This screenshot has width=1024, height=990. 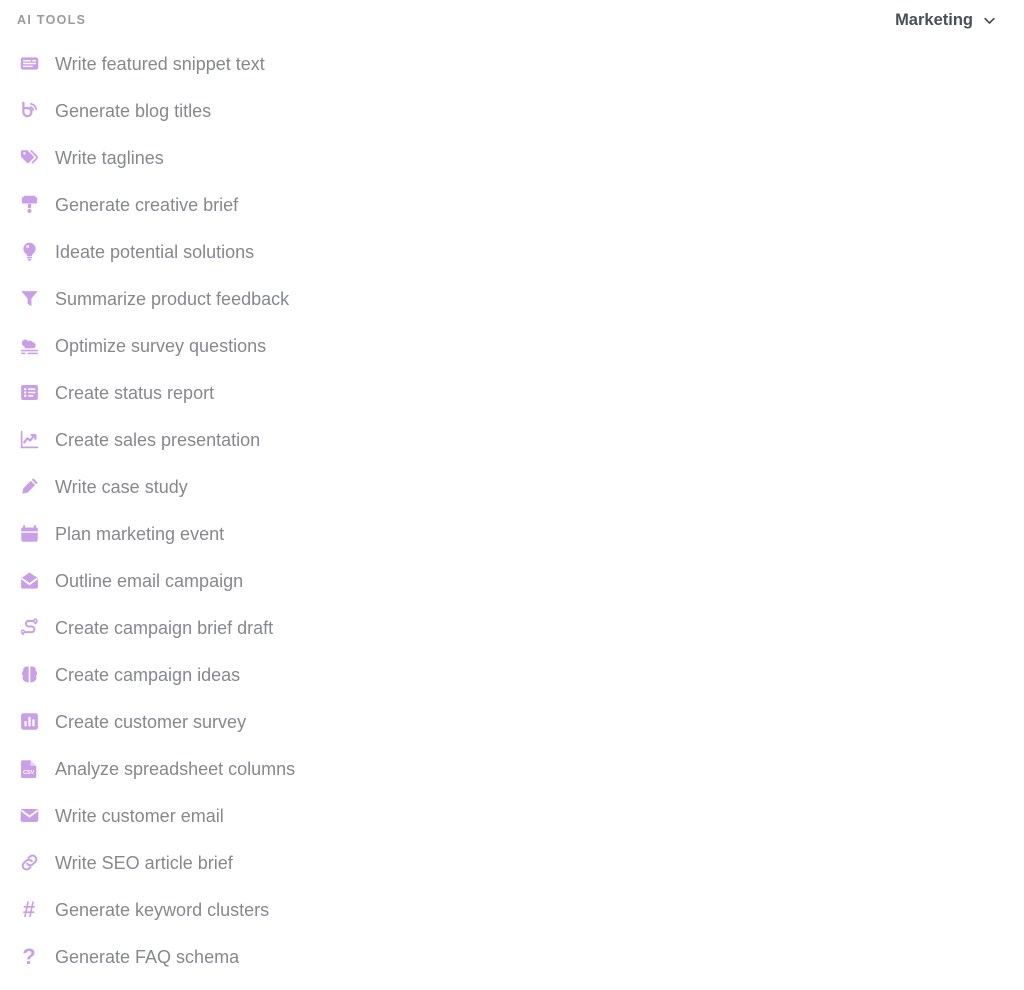 I want to click on hash-icon: #, so click(x=29, y=909).